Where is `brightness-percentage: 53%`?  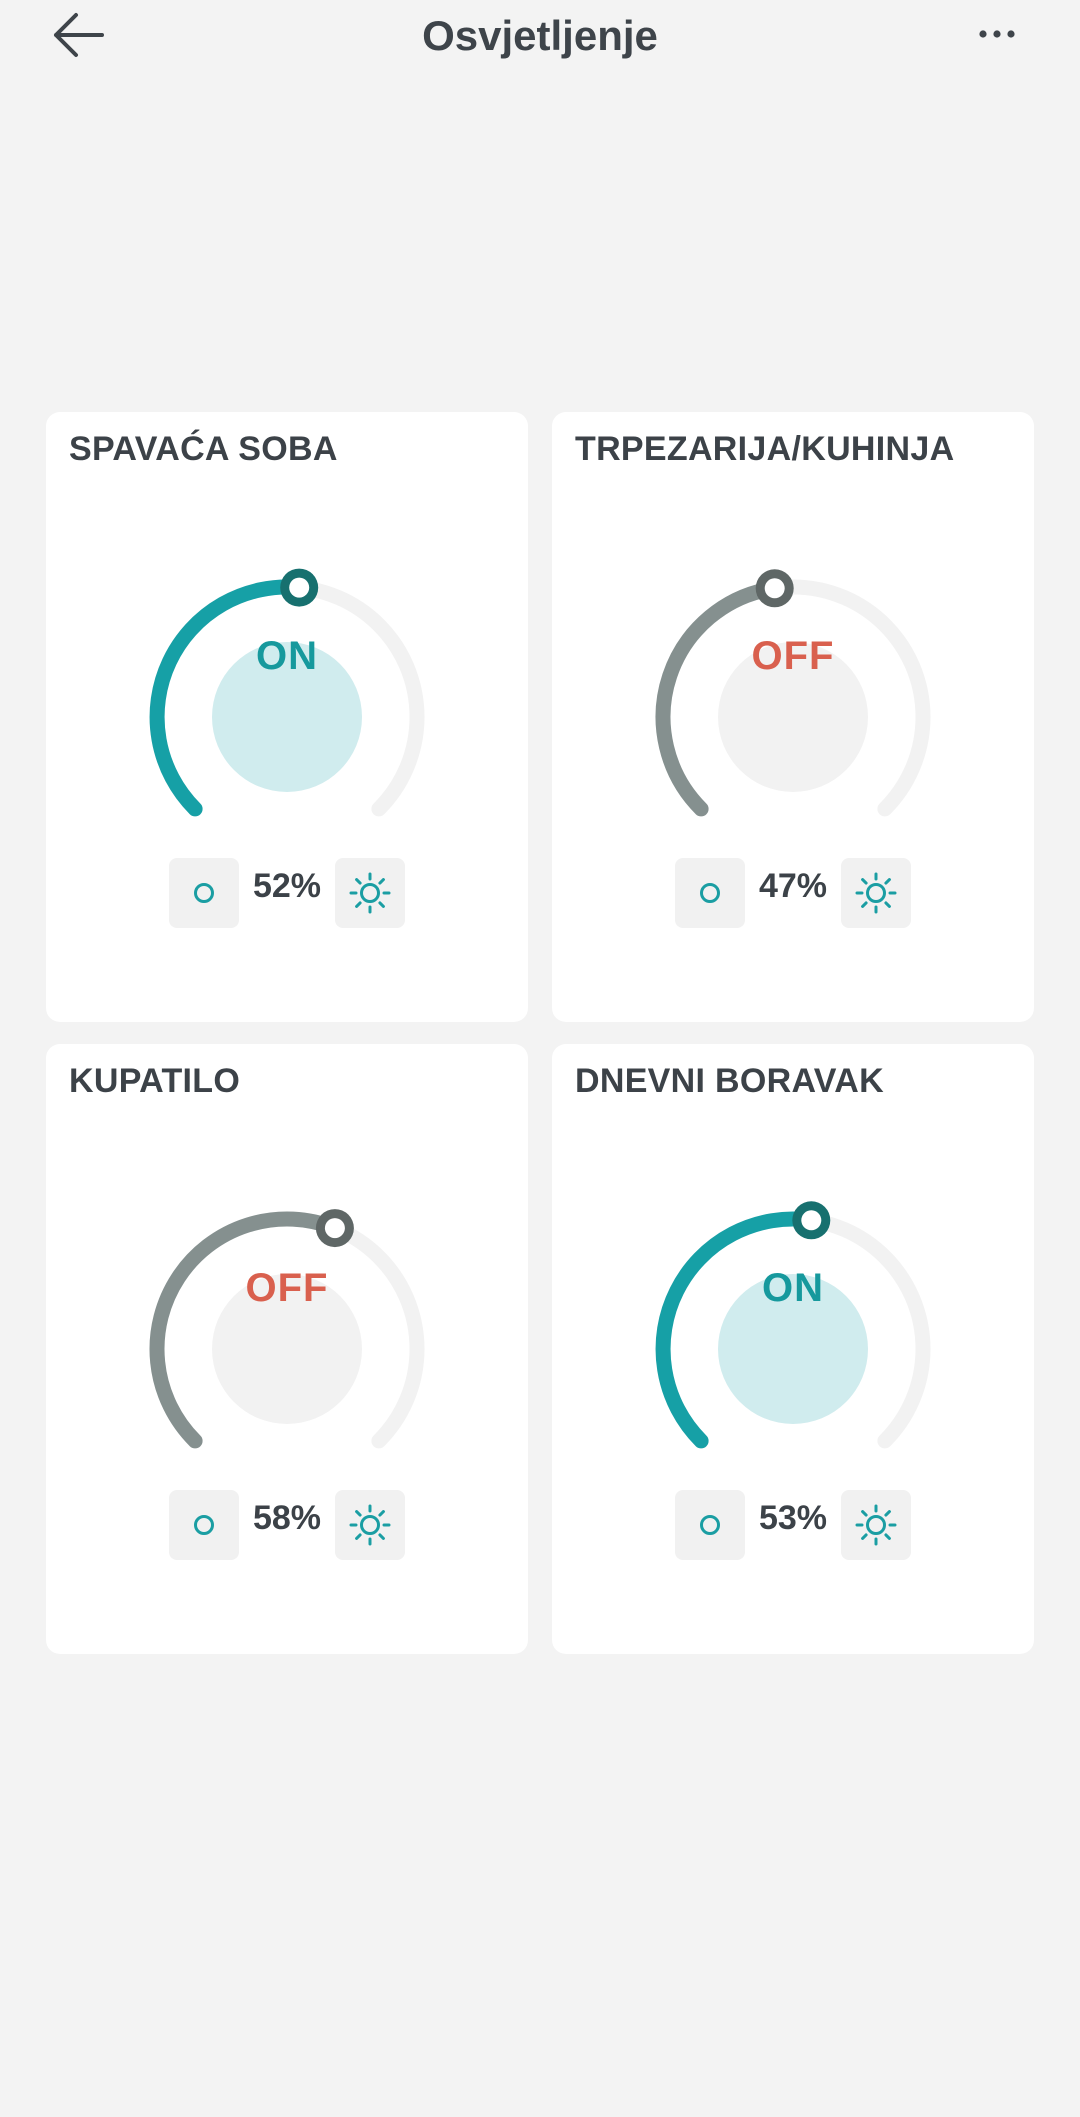 brightness-percentage: 53% is located at coordinates (793, 1518).